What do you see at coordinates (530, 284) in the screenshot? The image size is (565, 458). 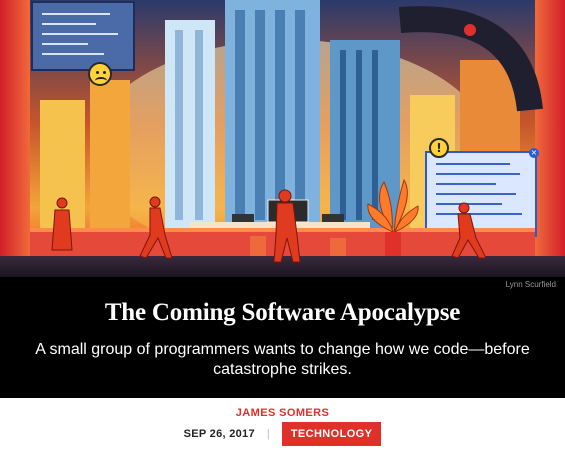 I see `photo-credit: Lynn Scurfield` at bounding box center [530, 284].